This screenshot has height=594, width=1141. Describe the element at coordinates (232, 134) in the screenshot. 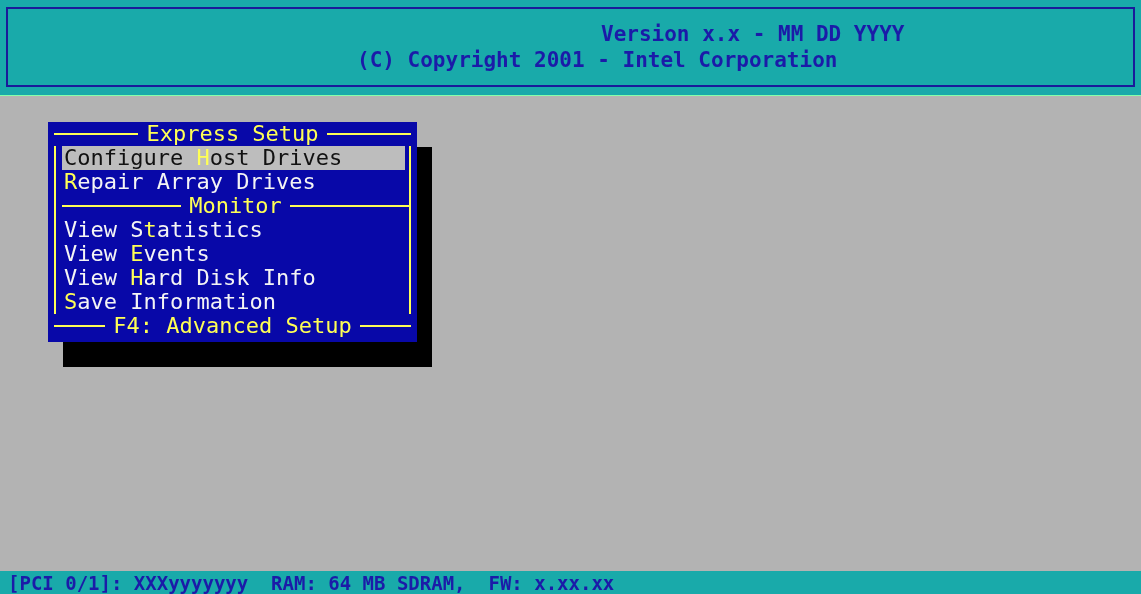

I see `menu-title: Express Setup` at that location.